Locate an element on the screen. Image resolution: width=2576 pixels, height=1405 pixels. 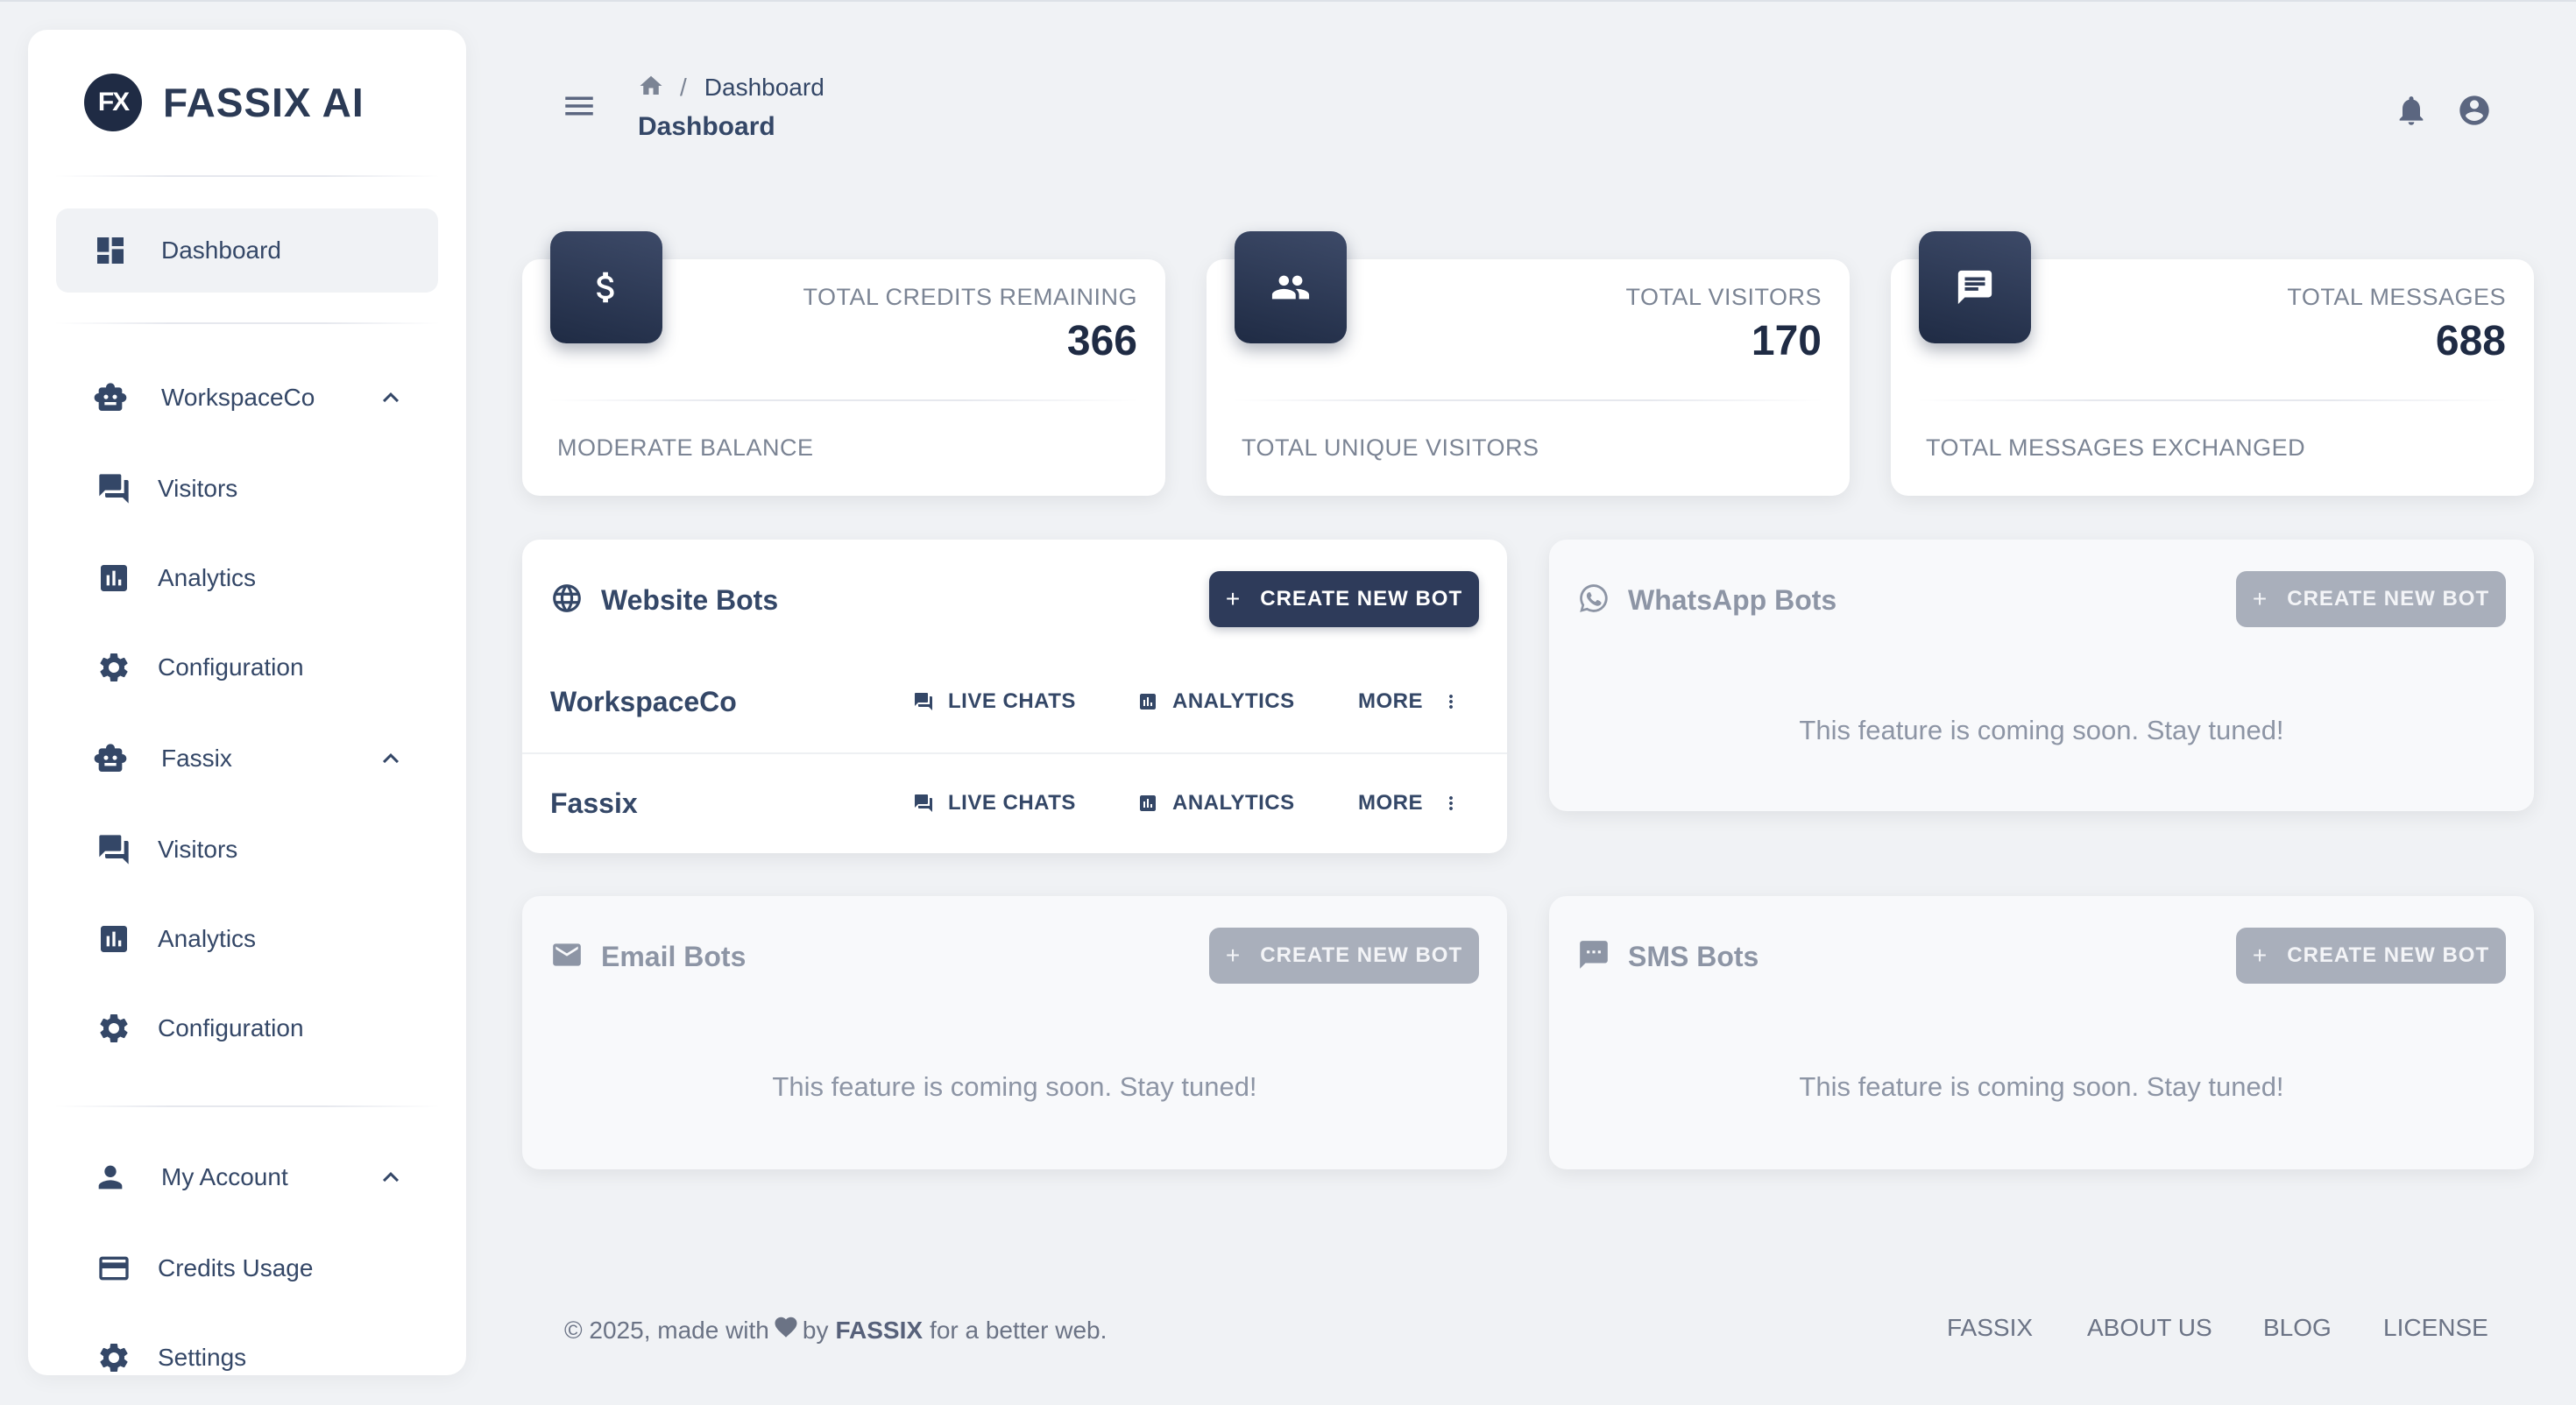
footer-suffix: for a better web. is located at coordinates (1019, 1330).